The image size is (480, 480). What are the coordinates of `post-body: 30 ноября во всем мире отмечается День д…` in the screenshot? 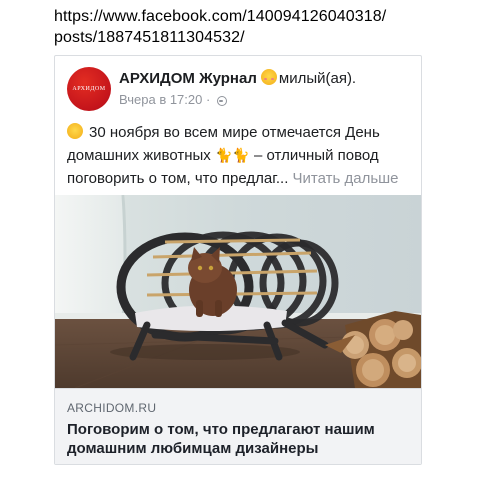 It's located at (241, 155).